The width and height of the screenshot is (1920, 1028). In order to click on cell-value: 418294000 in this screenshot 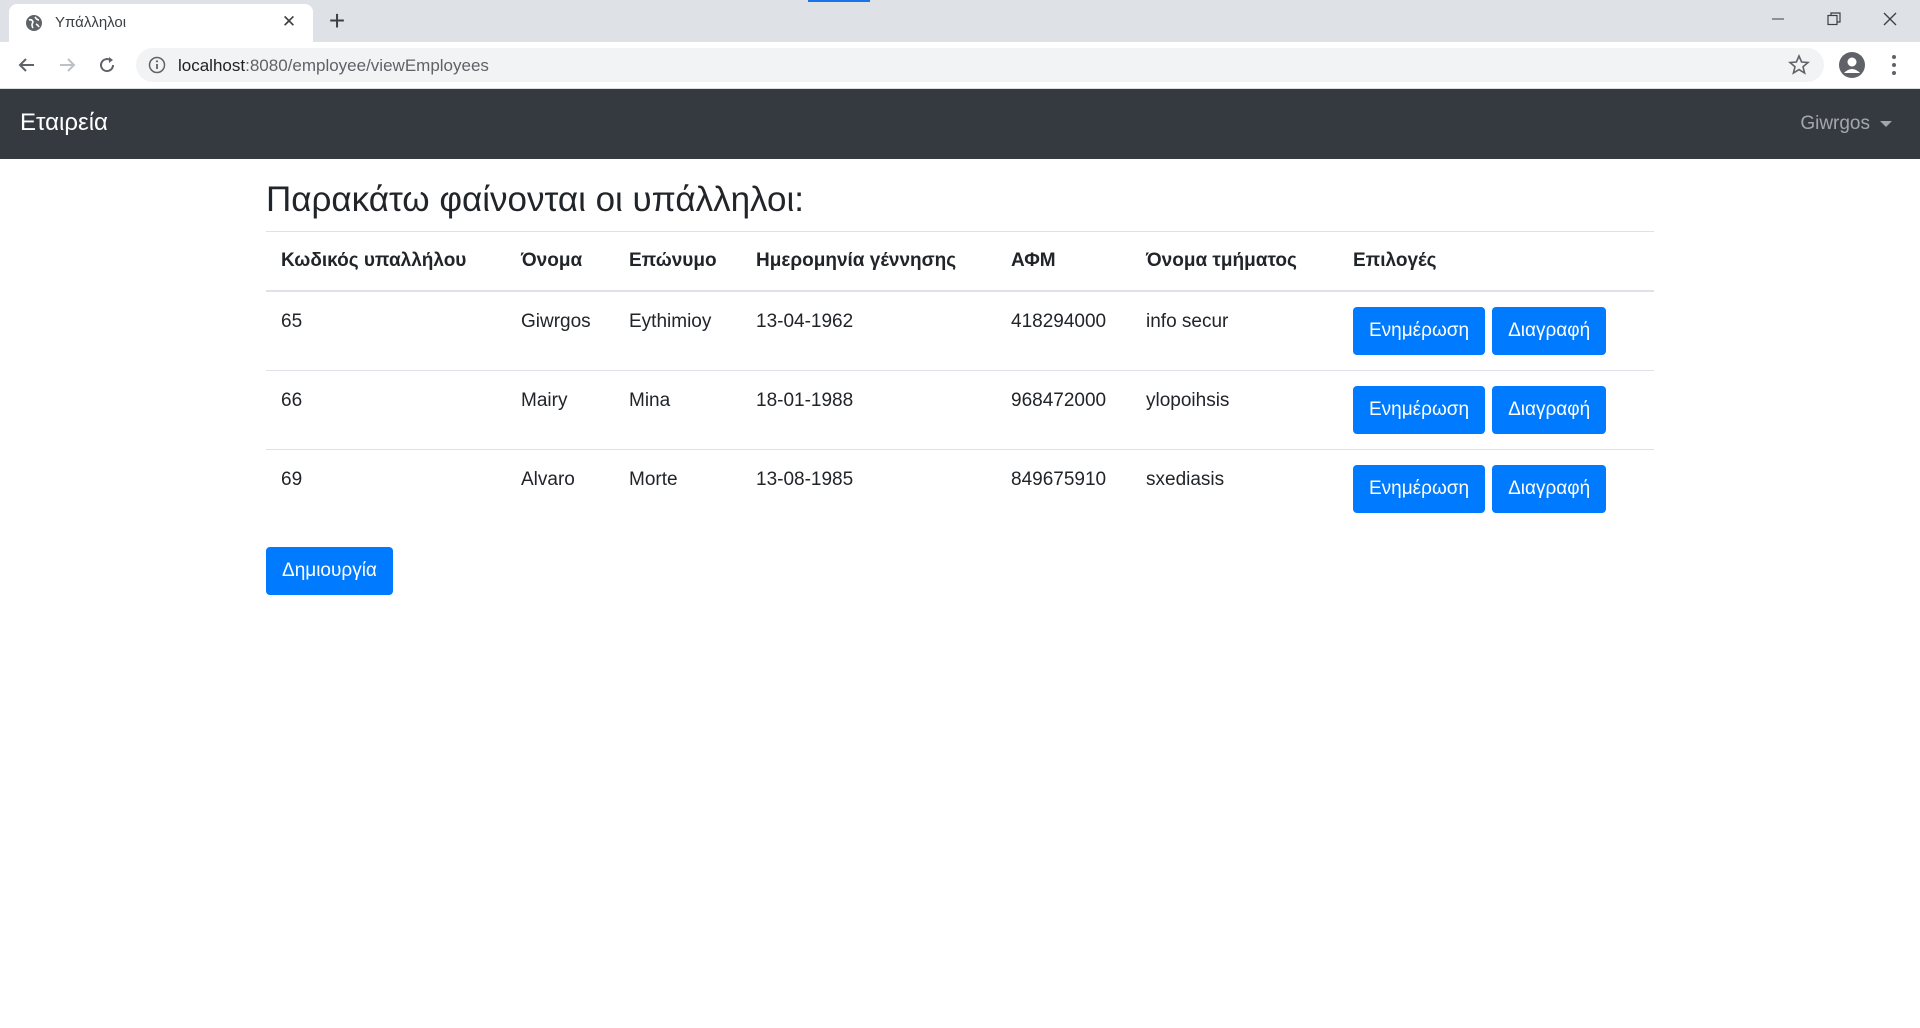, I will do `click(1059, 321)`.